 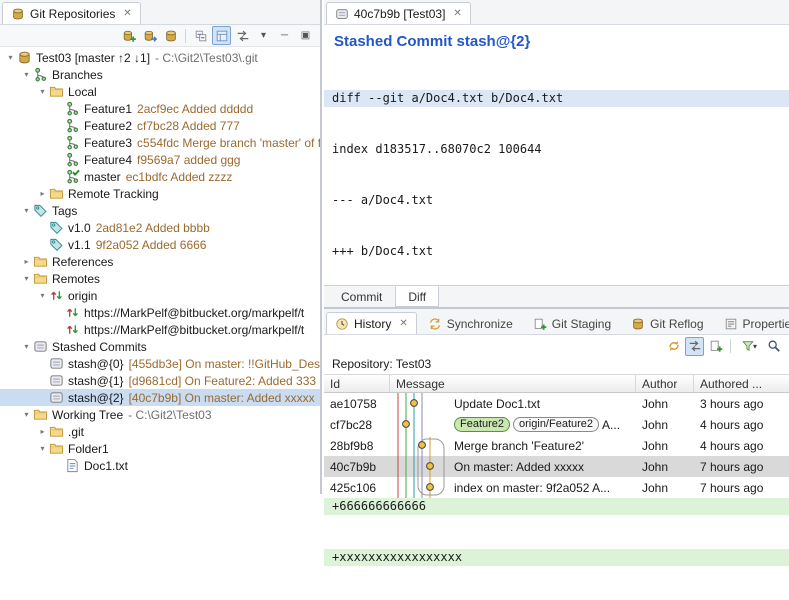 I want to click on tree-item-stashed-commits: ▾ Stashed Commits, so click(x=160, y=346).